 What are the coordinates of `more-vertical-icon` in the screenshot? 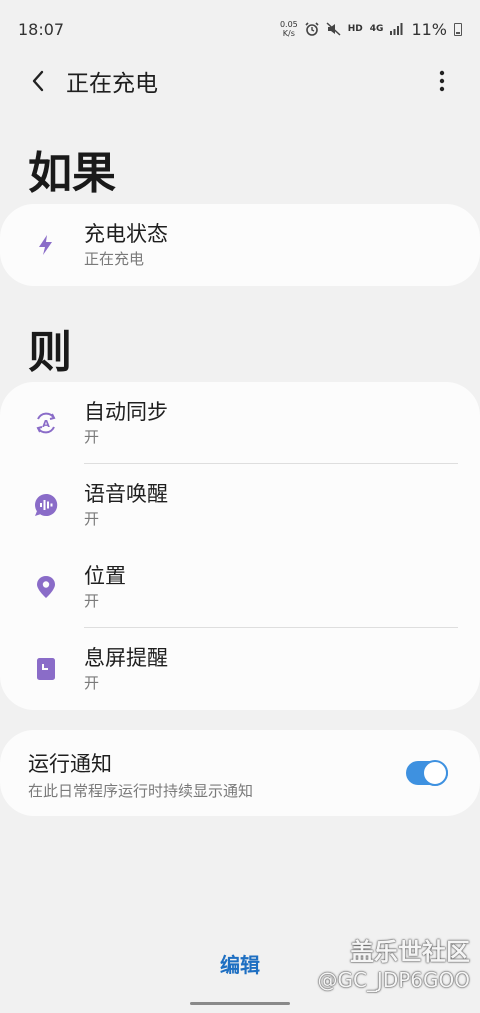 It's located at (442, 81).